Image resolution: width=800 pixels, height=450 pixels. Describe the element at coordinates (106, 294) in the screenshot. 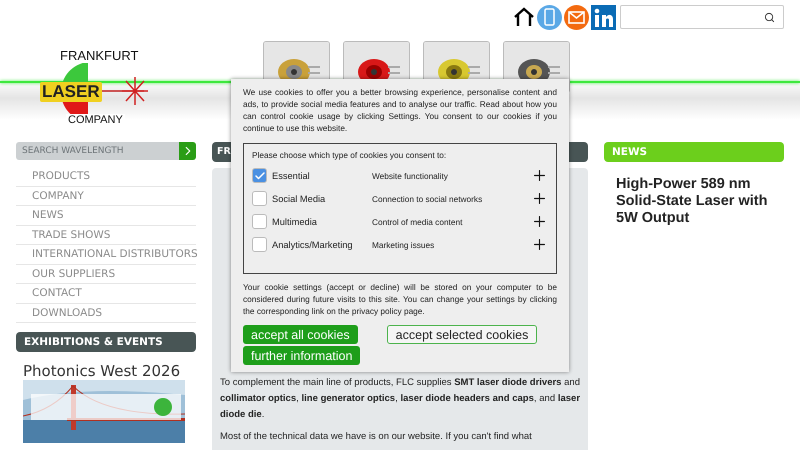

I see `nav-link: CONTACT` at that location.